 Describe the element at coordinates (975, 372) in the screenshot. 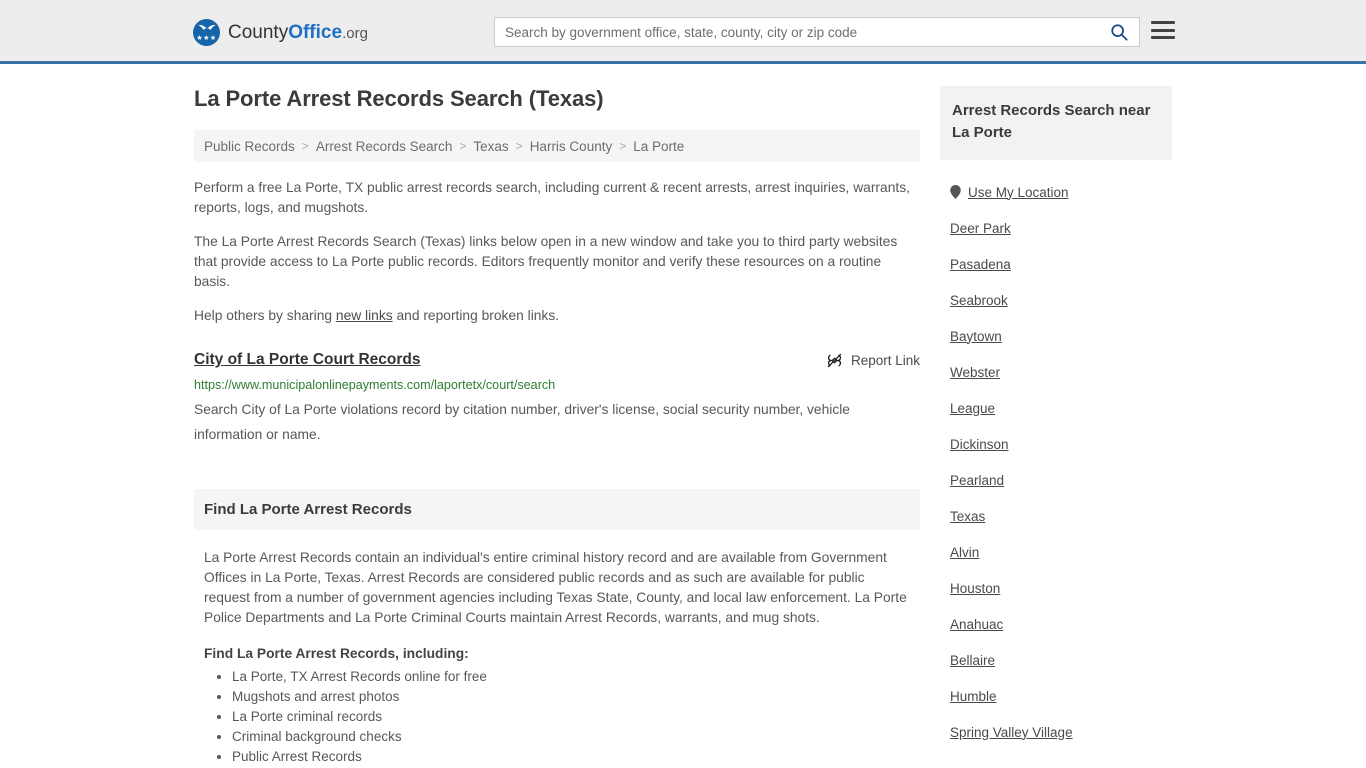

I see `sidebar-city-link: Webster` at that location.